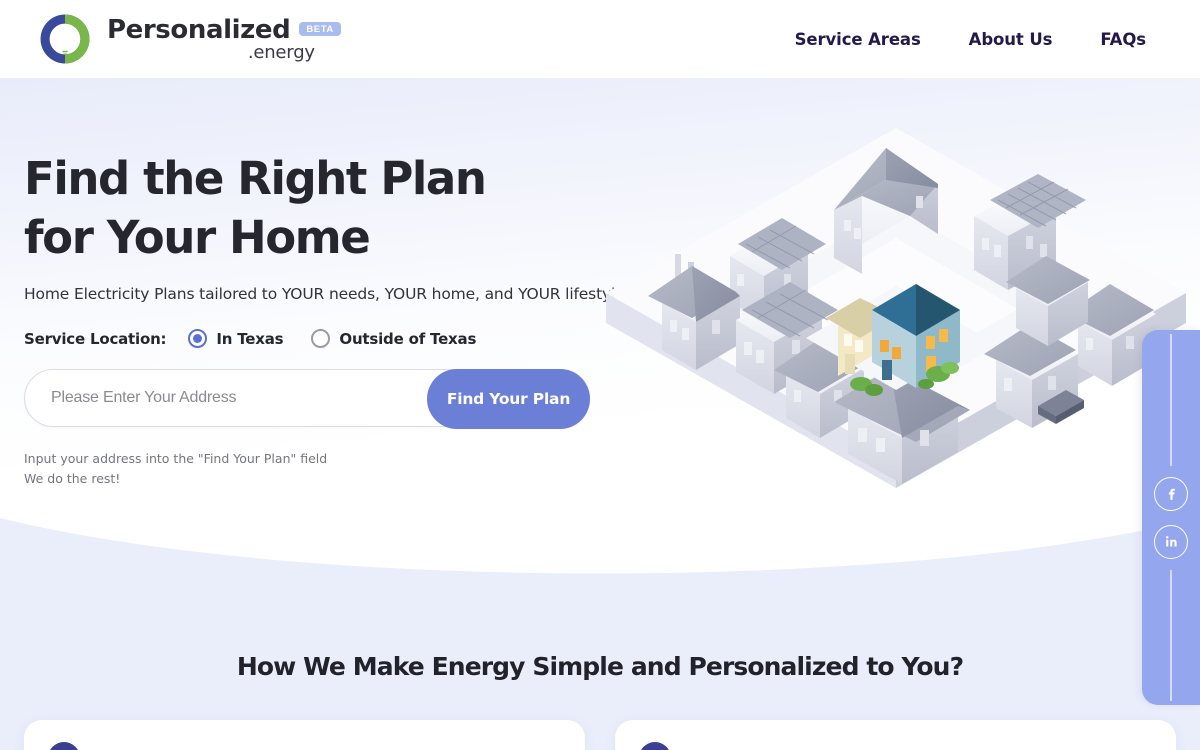 The height and width of the screenshot is (750, 1200). What do you see at coordinates (255, 178) in the screenshot?
I see `hero-title-line-1: Find the Right Plan` at bounding box center [255, 178].